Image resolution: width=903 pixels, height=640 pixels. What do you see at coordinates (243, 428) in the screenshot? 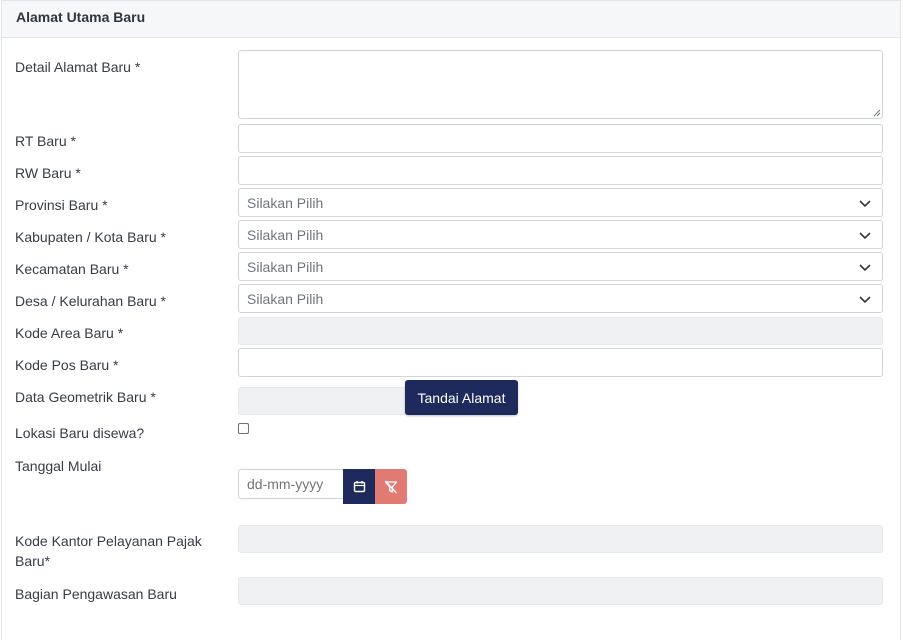
I see `lokasi-disewa-checkbox` at bounding box center [243, 428].